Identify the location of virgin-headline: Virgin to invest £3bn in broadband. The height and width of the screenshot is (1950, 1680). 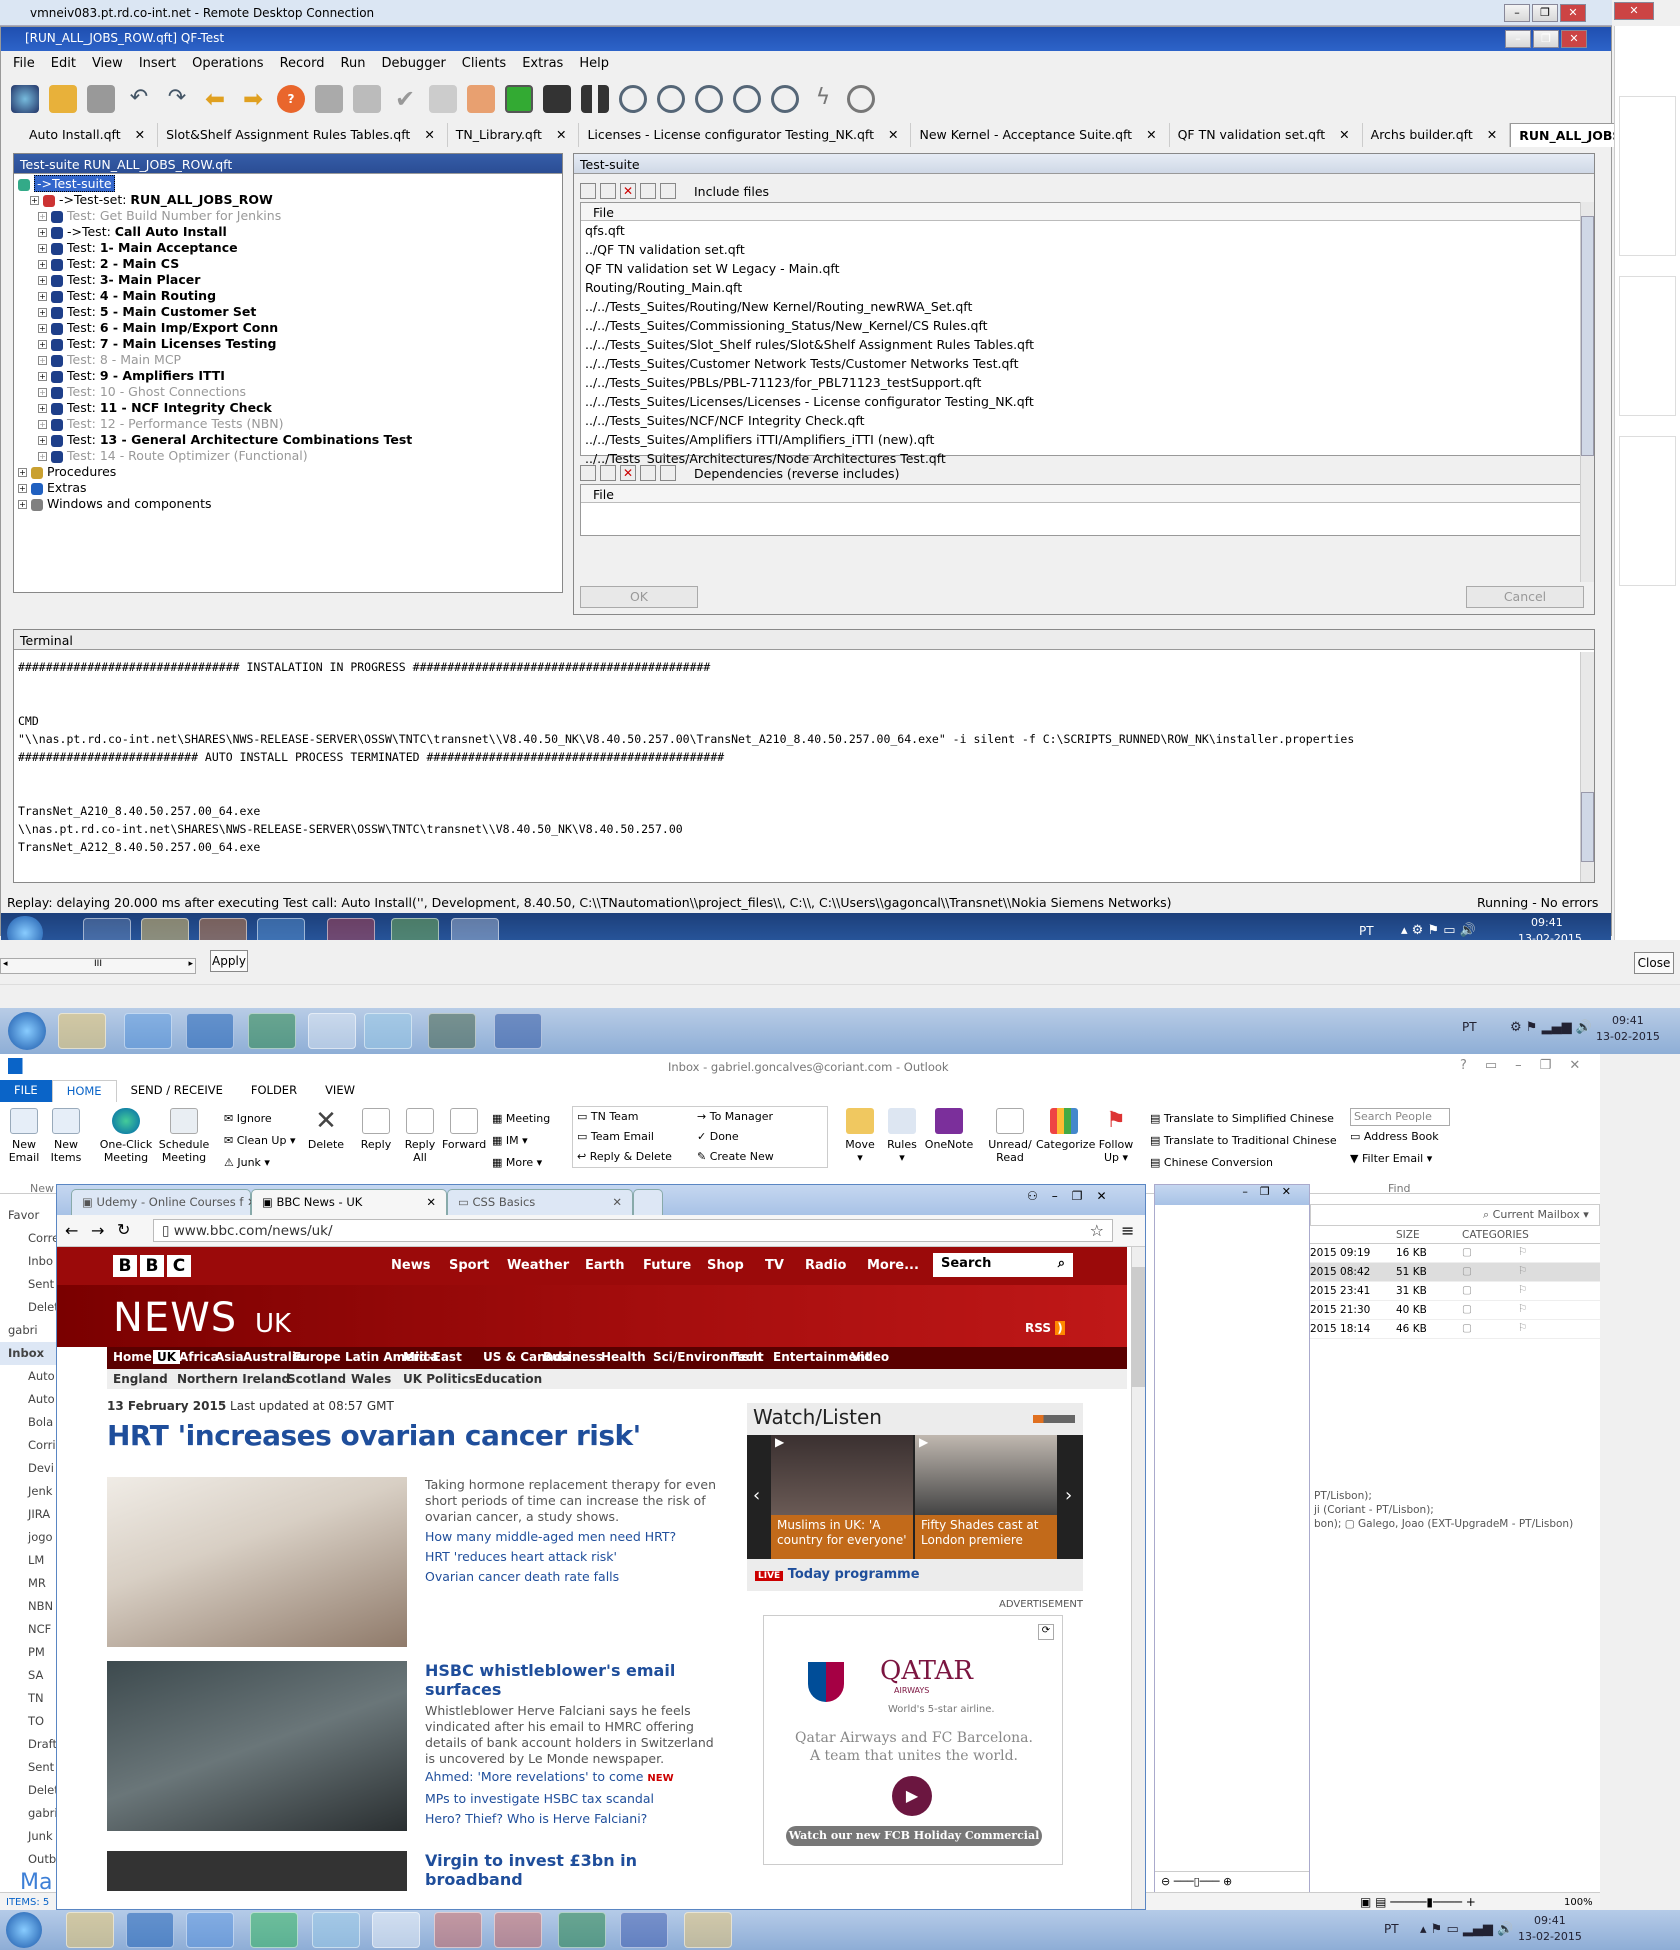
(546, 1870).